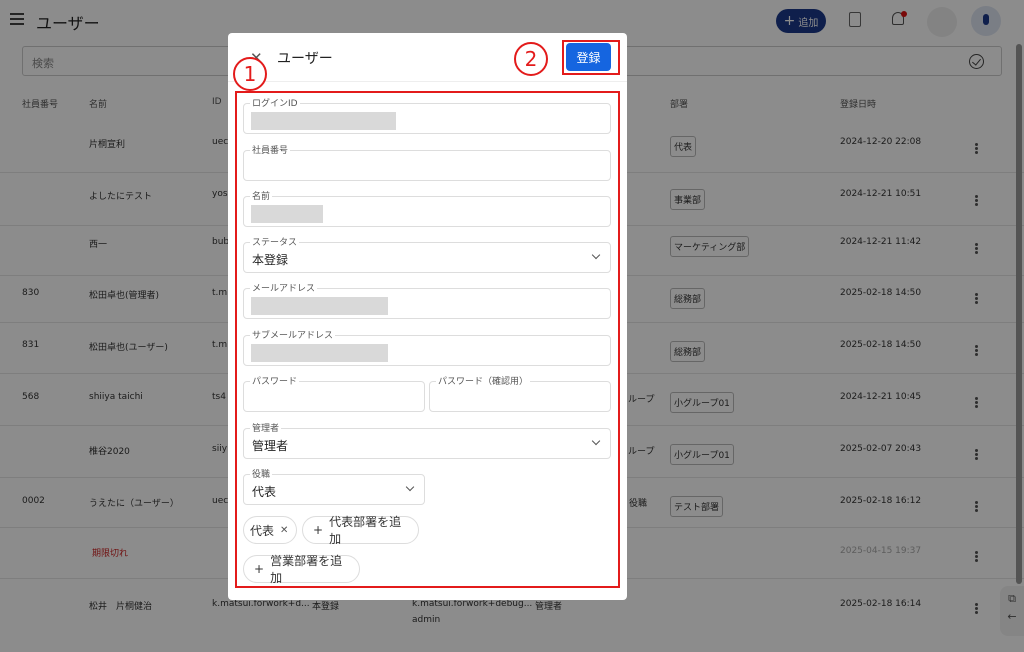  Describe the element at coordinates (531, 59) in the screenshot. I see `annotation-marker-2: 2` at that location.